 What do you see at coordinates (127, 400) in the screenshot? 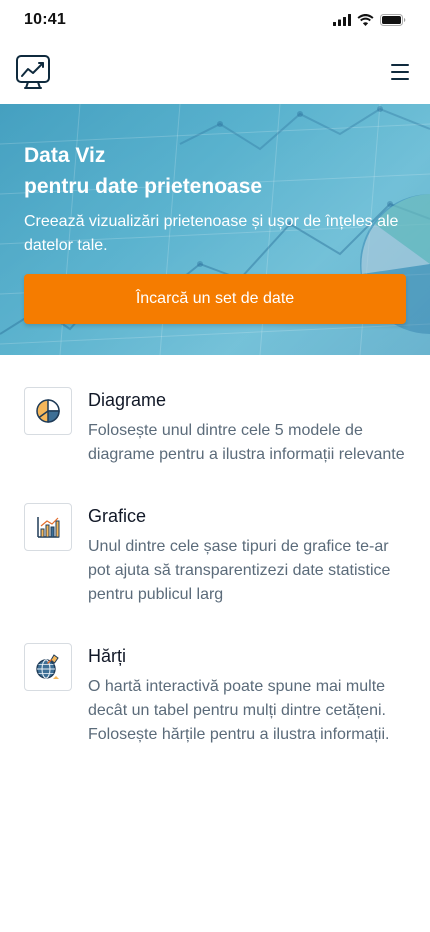
I see `feature-title: Diagrame` at bounding box center [127, 400].